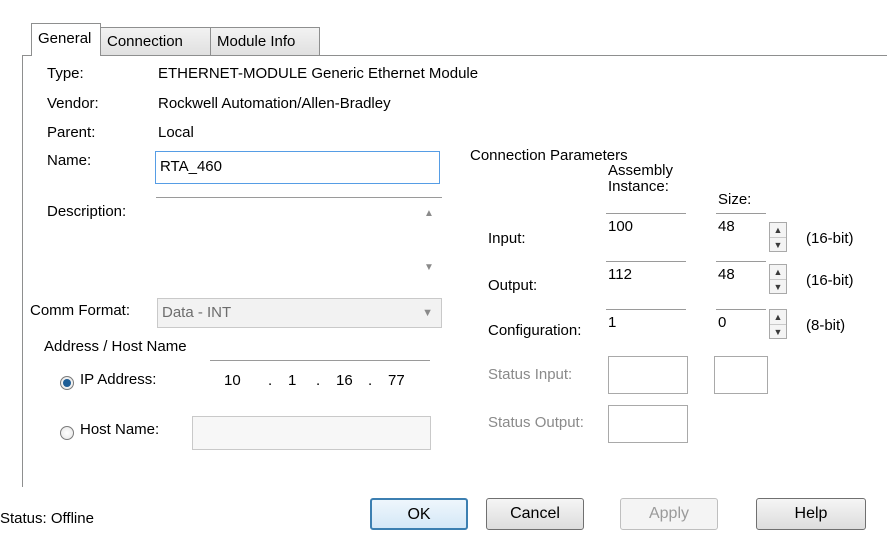 This screenshot has width=887, height=536. I want to click on configuration-size-unit: (8-bit), so click(826, 325).